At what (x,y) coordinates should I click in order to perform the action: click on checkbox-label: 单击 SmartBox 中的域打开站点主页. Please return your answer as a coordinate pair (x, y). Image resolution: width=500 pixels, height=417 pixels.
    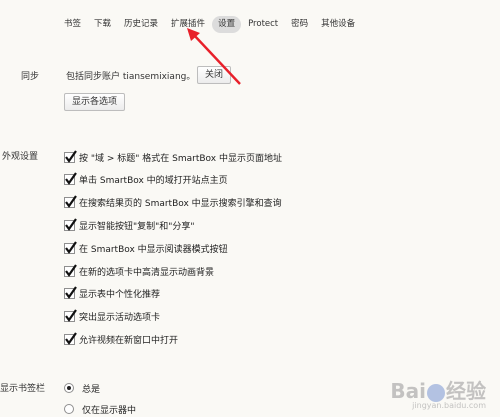
    Looking at the image, I should click on (153, 181).